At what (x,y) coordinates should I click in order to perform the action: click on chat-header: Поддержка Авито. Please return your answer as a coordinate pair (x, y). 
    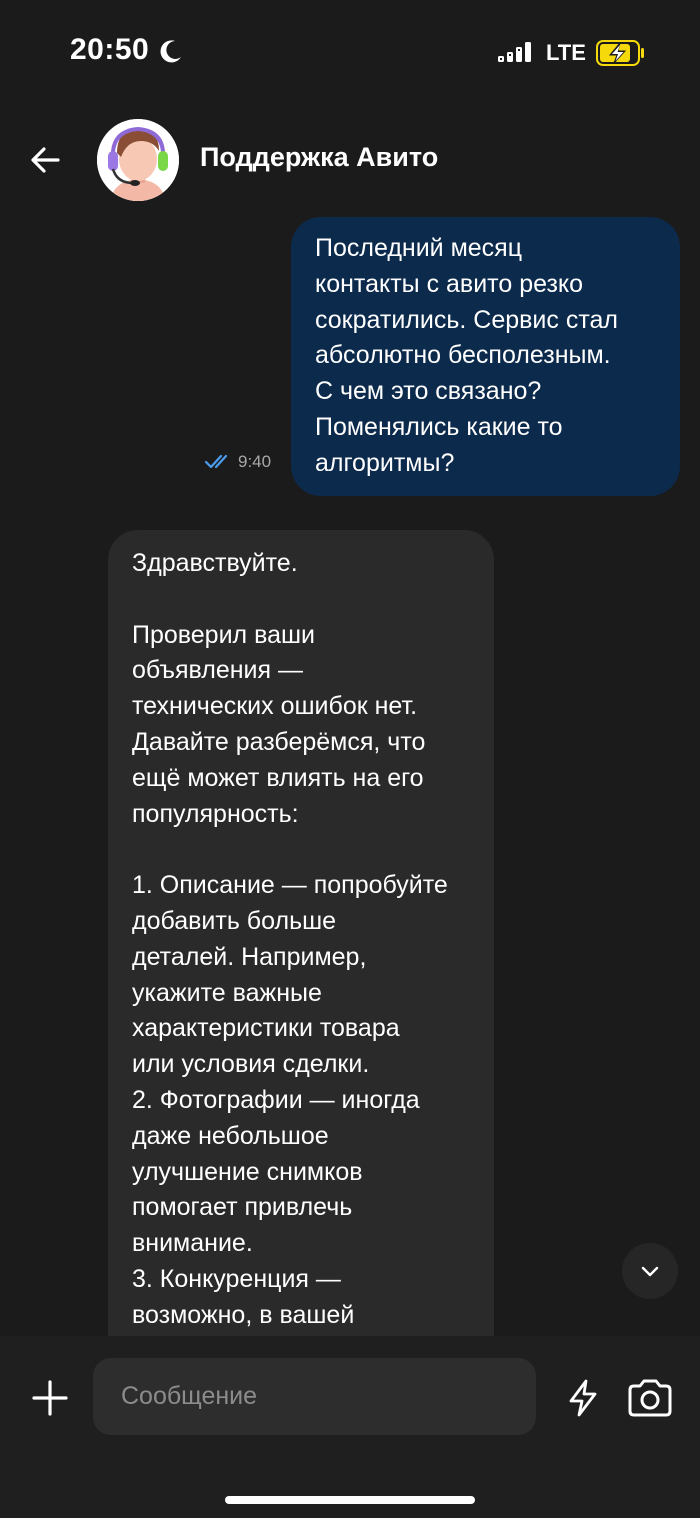
    Looking at the image, I should click on (350, 160).